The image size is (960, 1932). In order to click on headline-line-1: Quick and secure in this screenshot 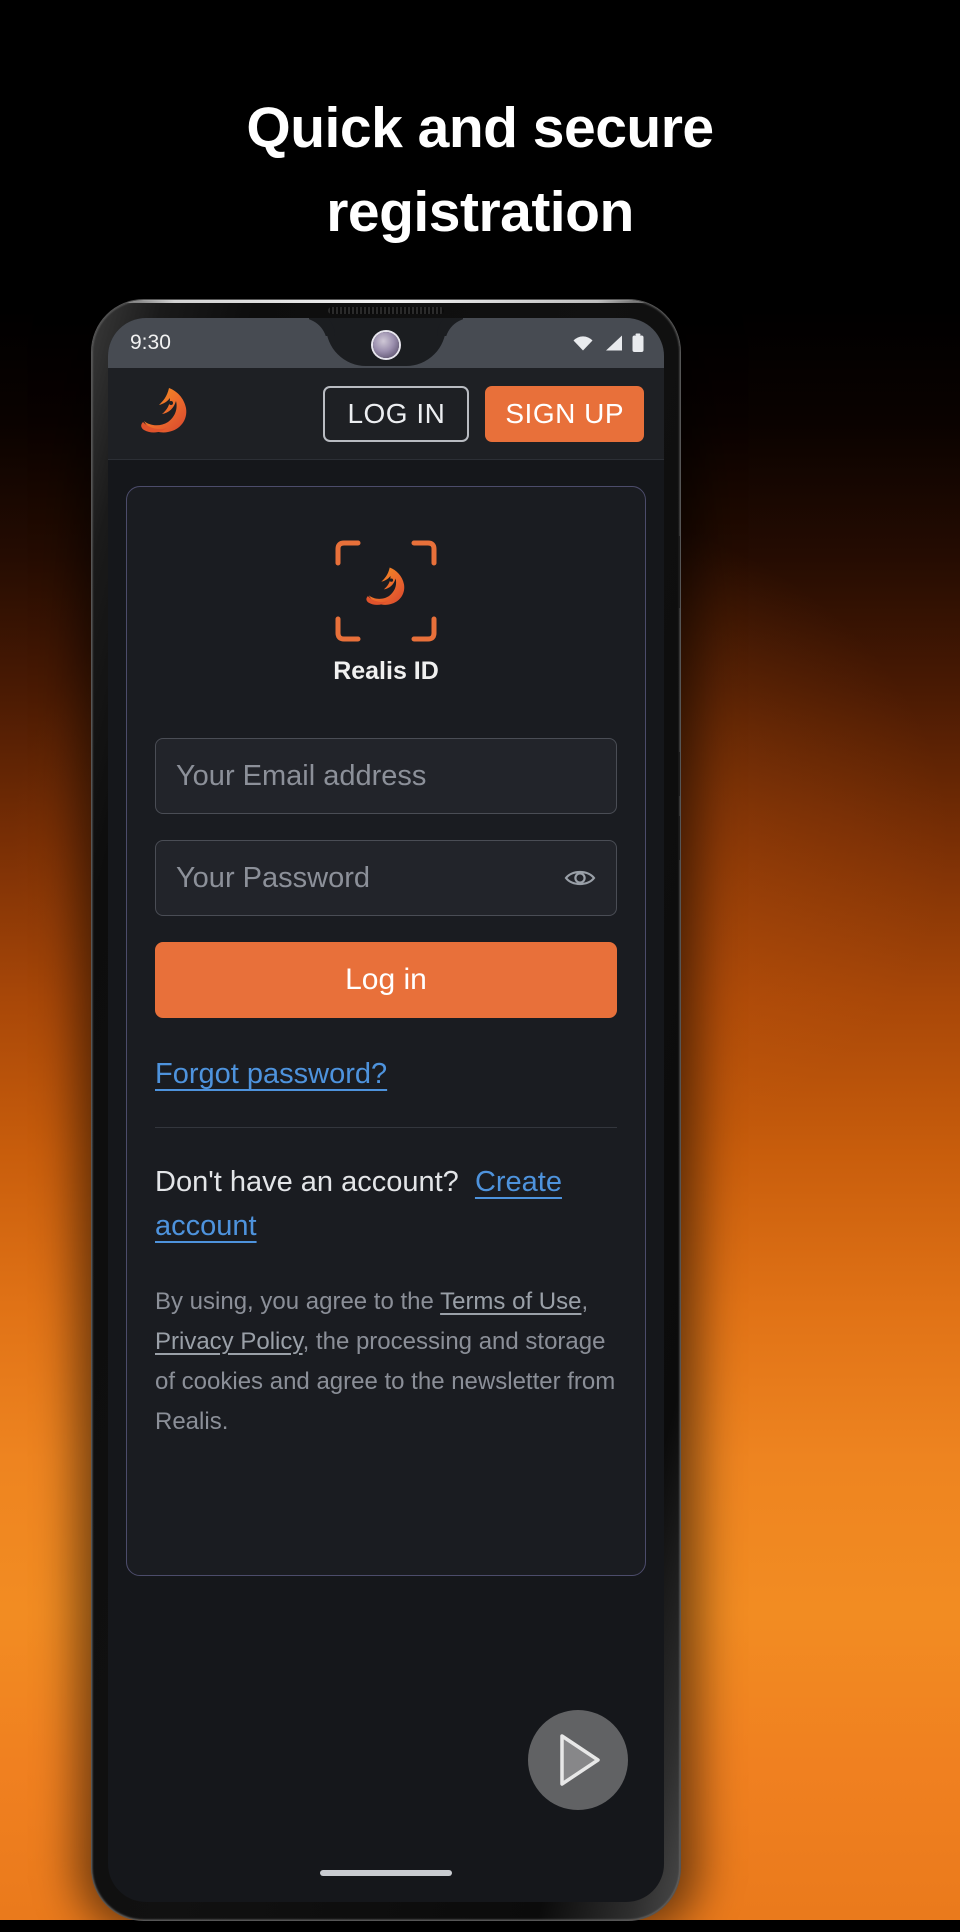, I will do `click(480, 128)`.